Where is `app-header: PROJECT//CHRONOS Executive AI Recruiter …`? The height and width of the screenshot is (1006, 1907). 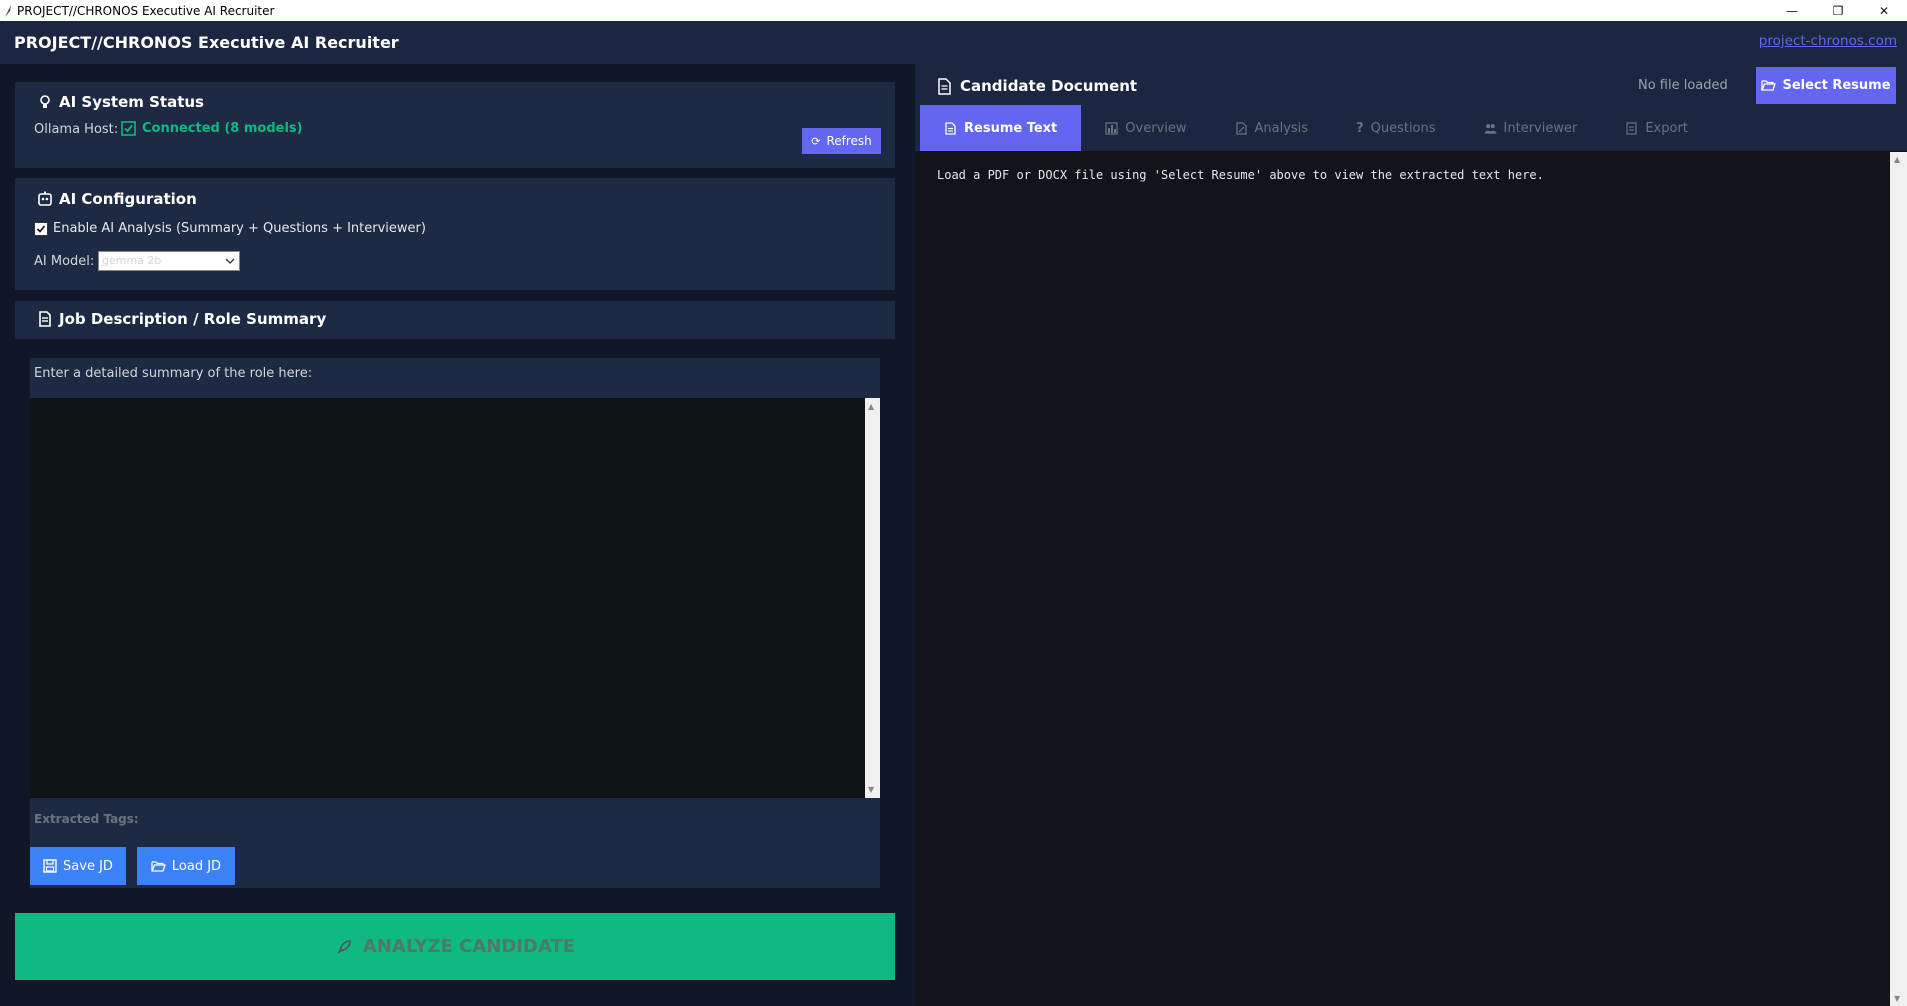
app-header: PROJECT//CHRONOS Executive AI Recruiter … is located at coordinates (953, 42).